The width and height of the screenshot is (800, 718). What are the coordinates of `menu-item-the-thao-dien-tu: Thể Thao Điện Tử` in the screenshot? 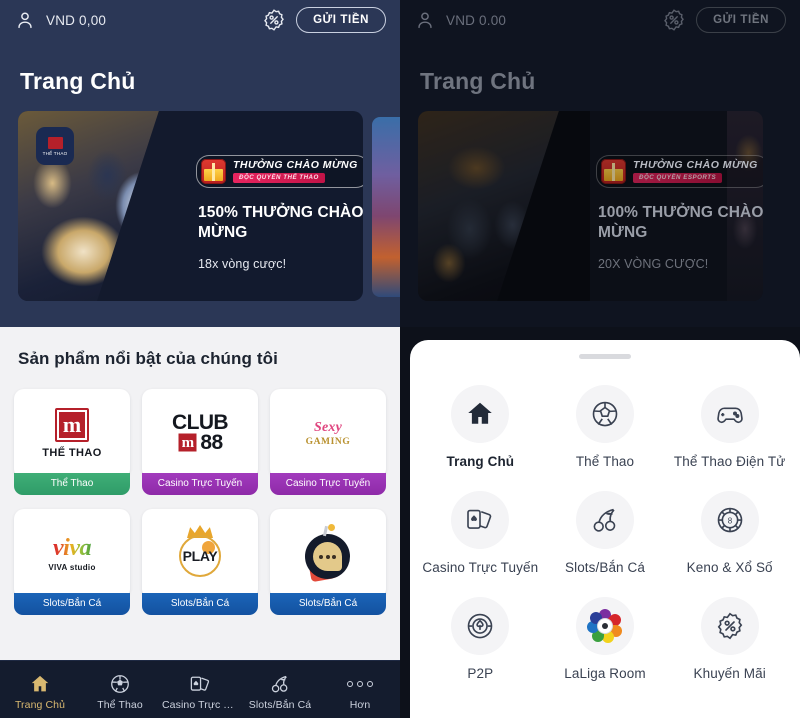 It's located at (729, 427).